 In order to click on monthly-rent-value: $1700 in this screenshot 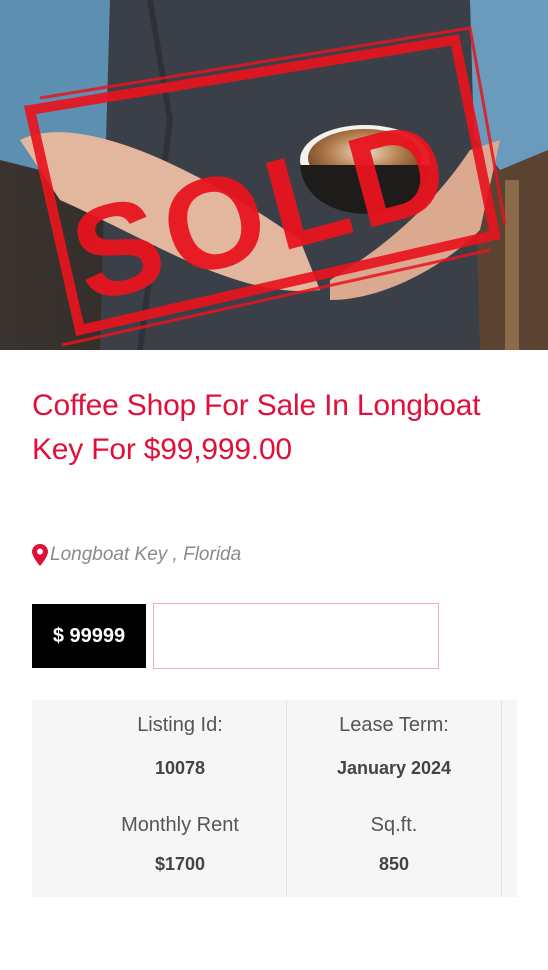, I will do `click(180, 864)`.